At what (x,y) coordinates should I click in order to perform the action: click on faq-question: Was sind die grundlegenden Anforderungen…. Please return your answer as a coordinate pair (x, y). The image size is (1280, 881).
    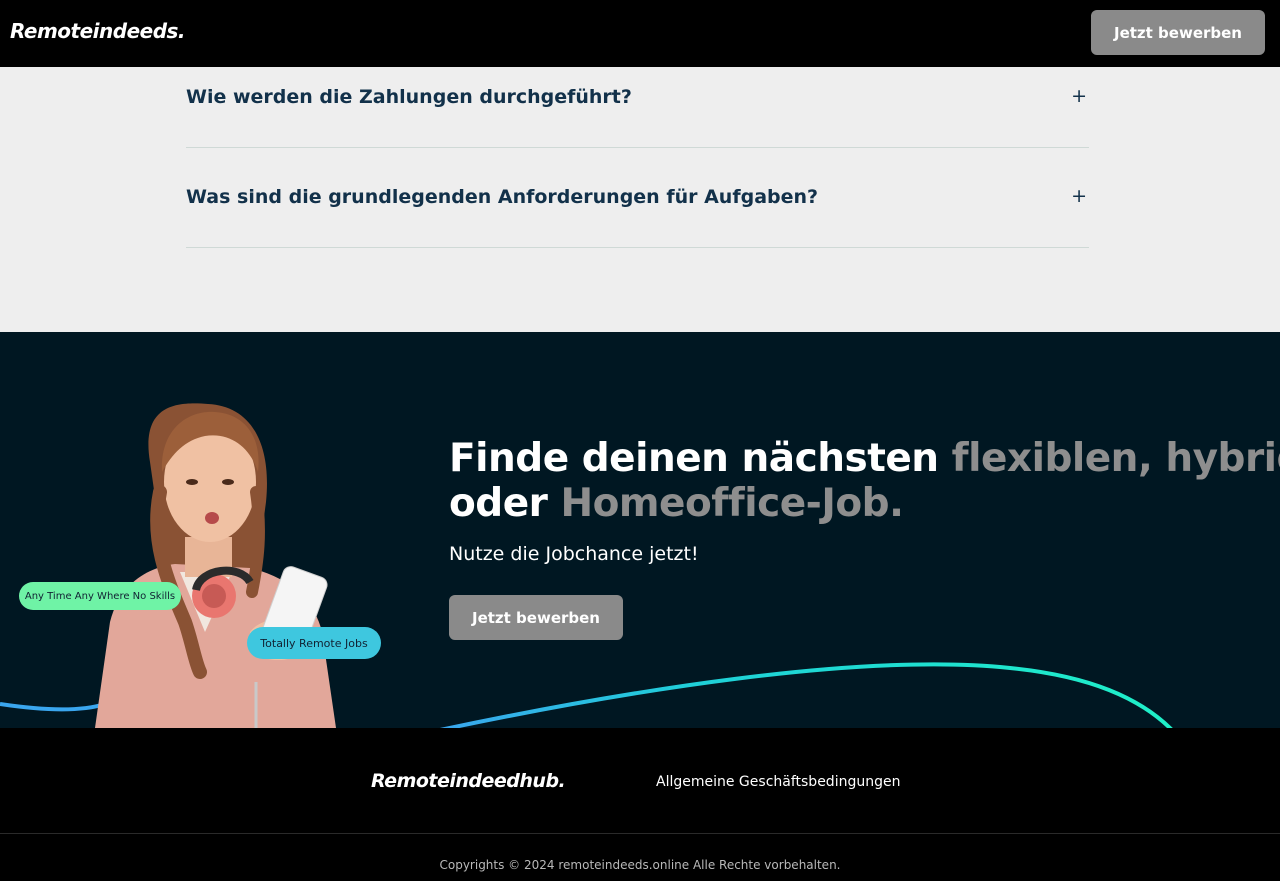
    Looking at the image, I should click on (502, 197).